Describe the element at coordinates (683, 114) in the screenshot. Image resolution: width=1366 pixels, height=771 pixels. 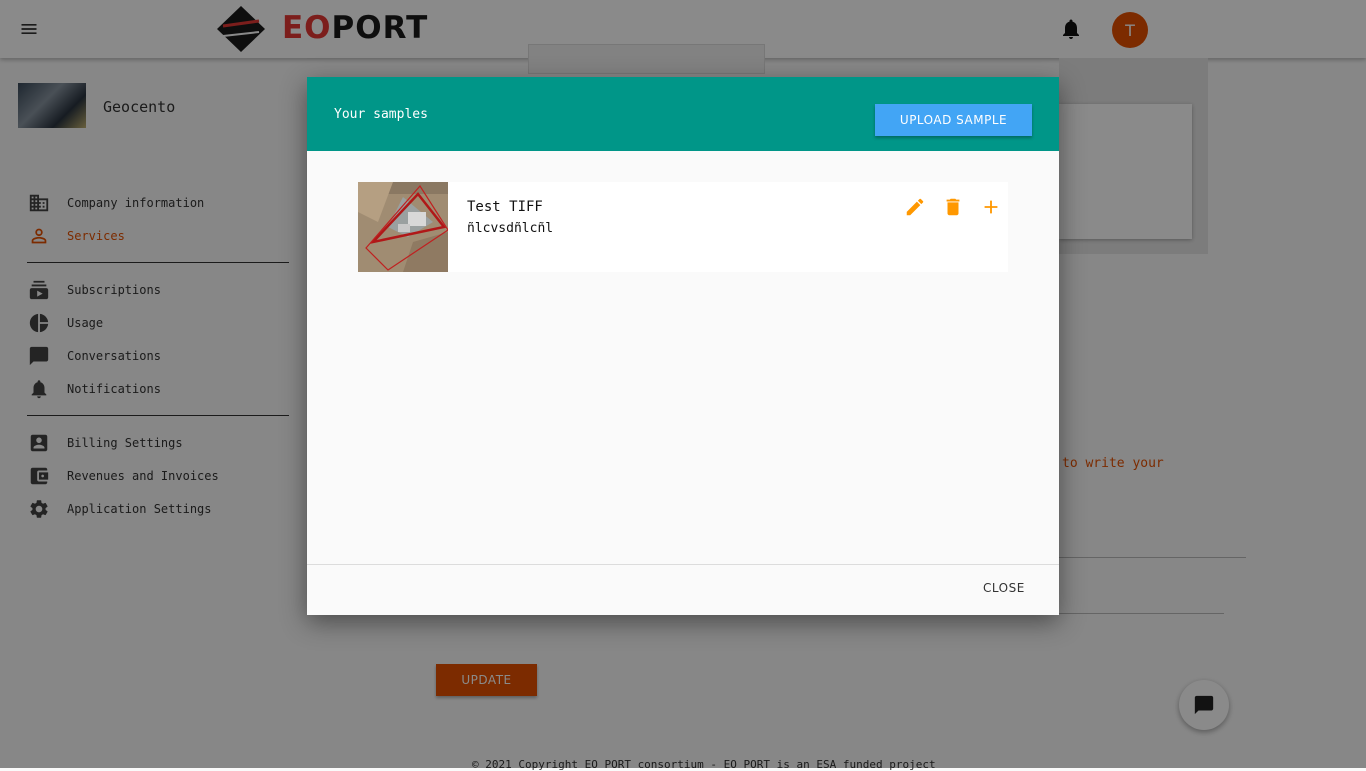
I see `dialog-header: Your samples UPLOAD SAMPLE` at that location.